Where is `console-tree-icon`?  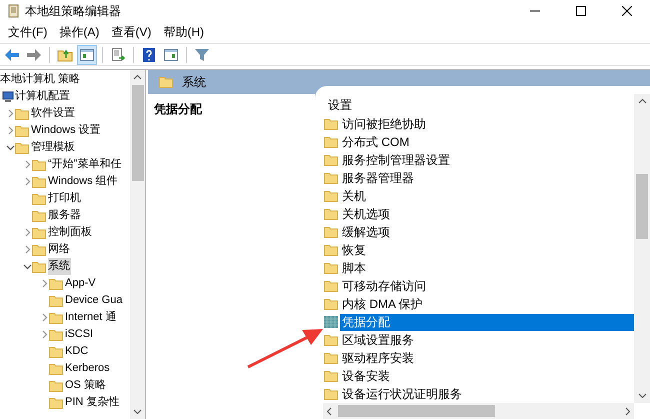
console-tree-icon is located at coordinates (87, 54).